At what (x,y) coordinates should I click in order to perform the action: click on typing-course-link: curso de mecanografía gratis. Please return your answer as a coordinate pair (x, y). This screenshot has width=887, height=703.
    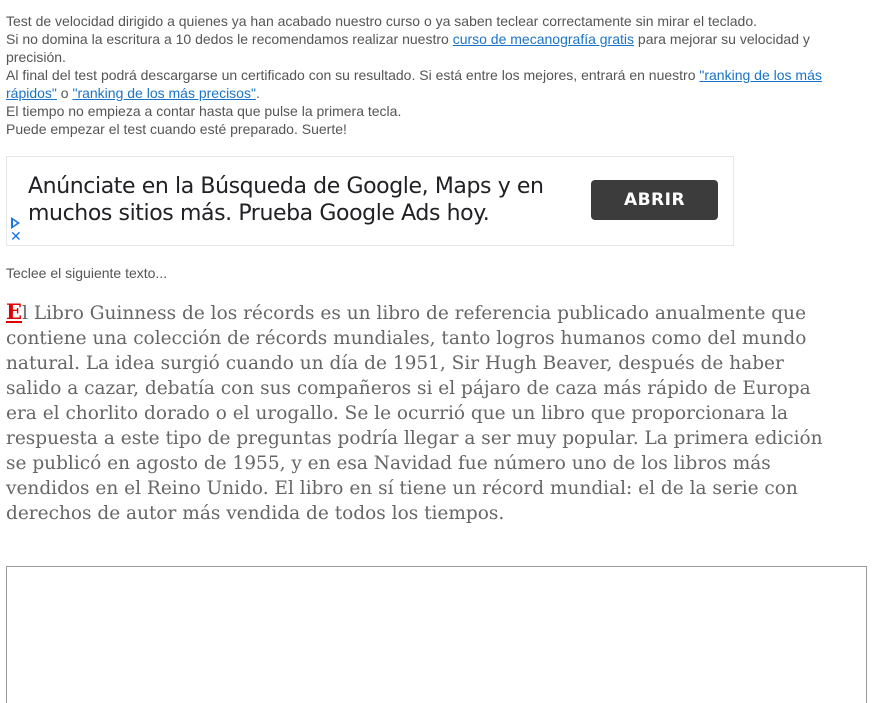
    Looking at the image, I should click on (543, 39).